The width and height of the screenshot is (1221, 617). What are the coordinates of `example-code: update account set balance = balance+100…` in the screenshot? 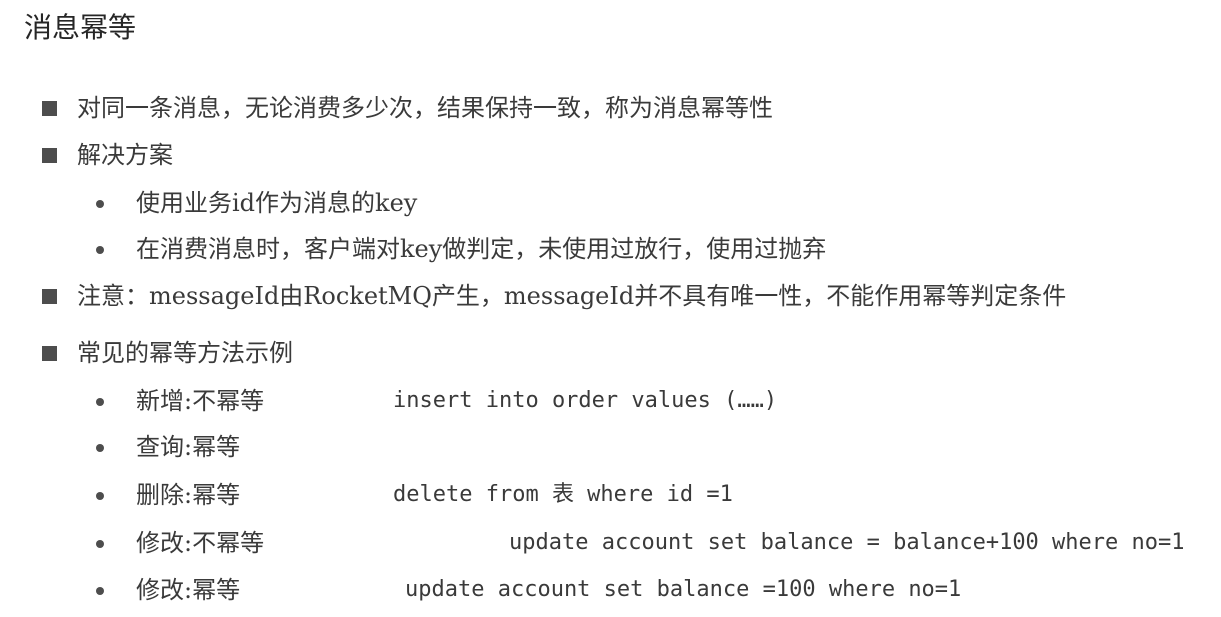 It's located at (847, 542).